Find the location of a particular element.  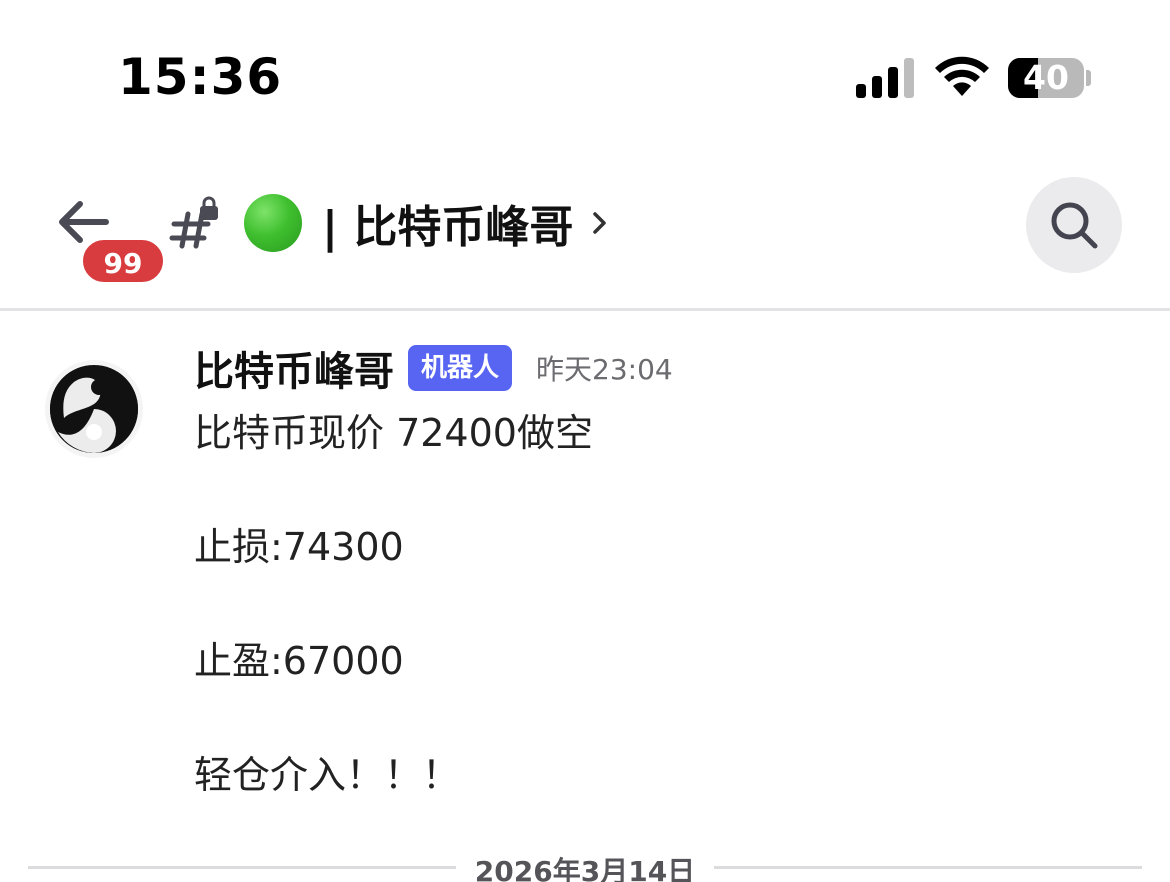

battery-level: 40 is located at coordinates (1046, 77).